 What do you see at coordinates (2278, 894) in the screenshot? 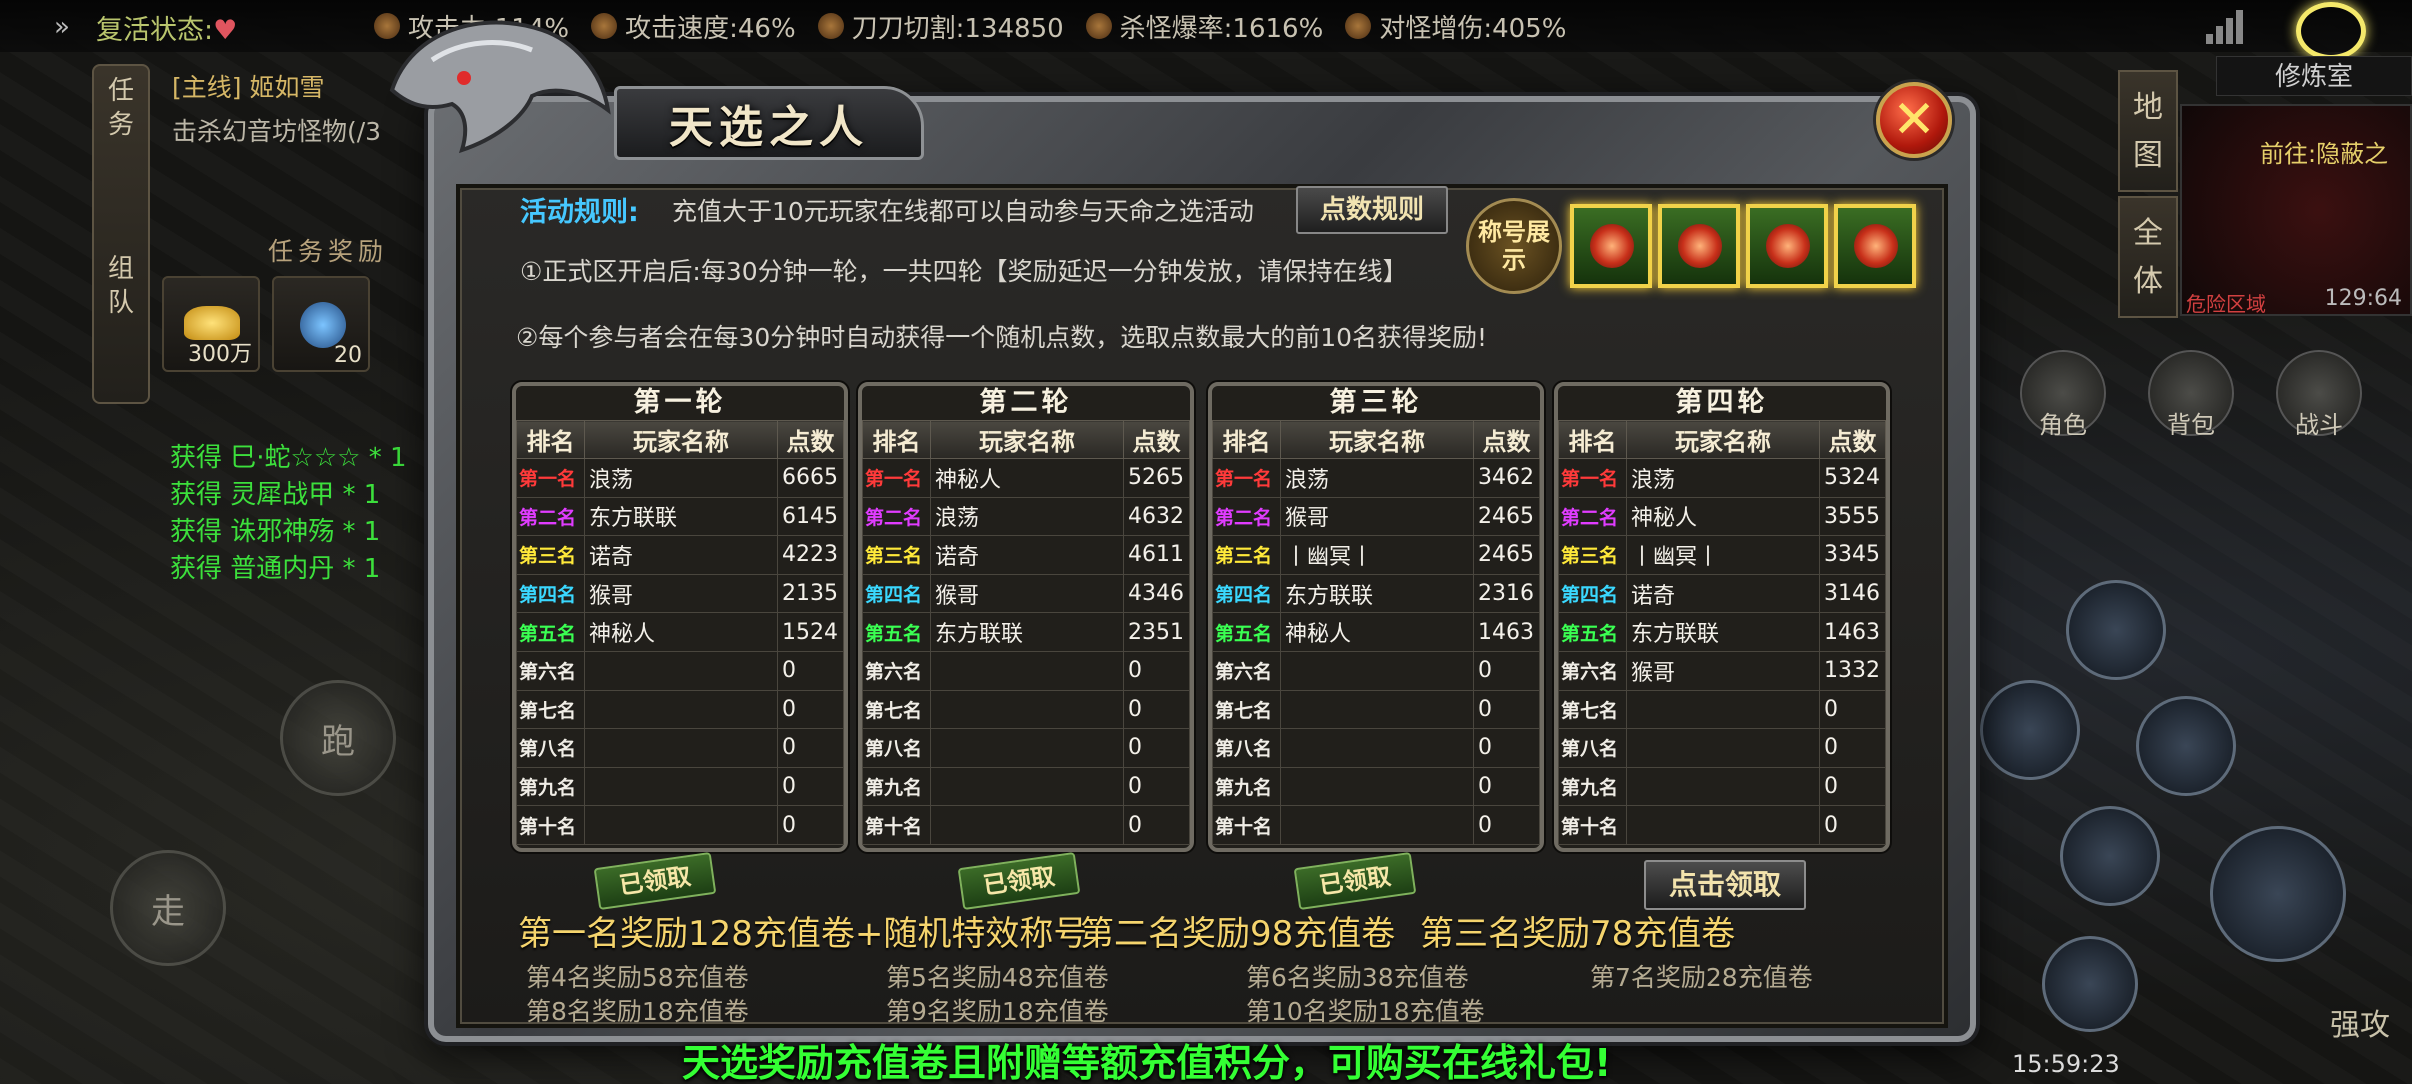
I see `attack-skill-button` at bounding box center [2278, 894].